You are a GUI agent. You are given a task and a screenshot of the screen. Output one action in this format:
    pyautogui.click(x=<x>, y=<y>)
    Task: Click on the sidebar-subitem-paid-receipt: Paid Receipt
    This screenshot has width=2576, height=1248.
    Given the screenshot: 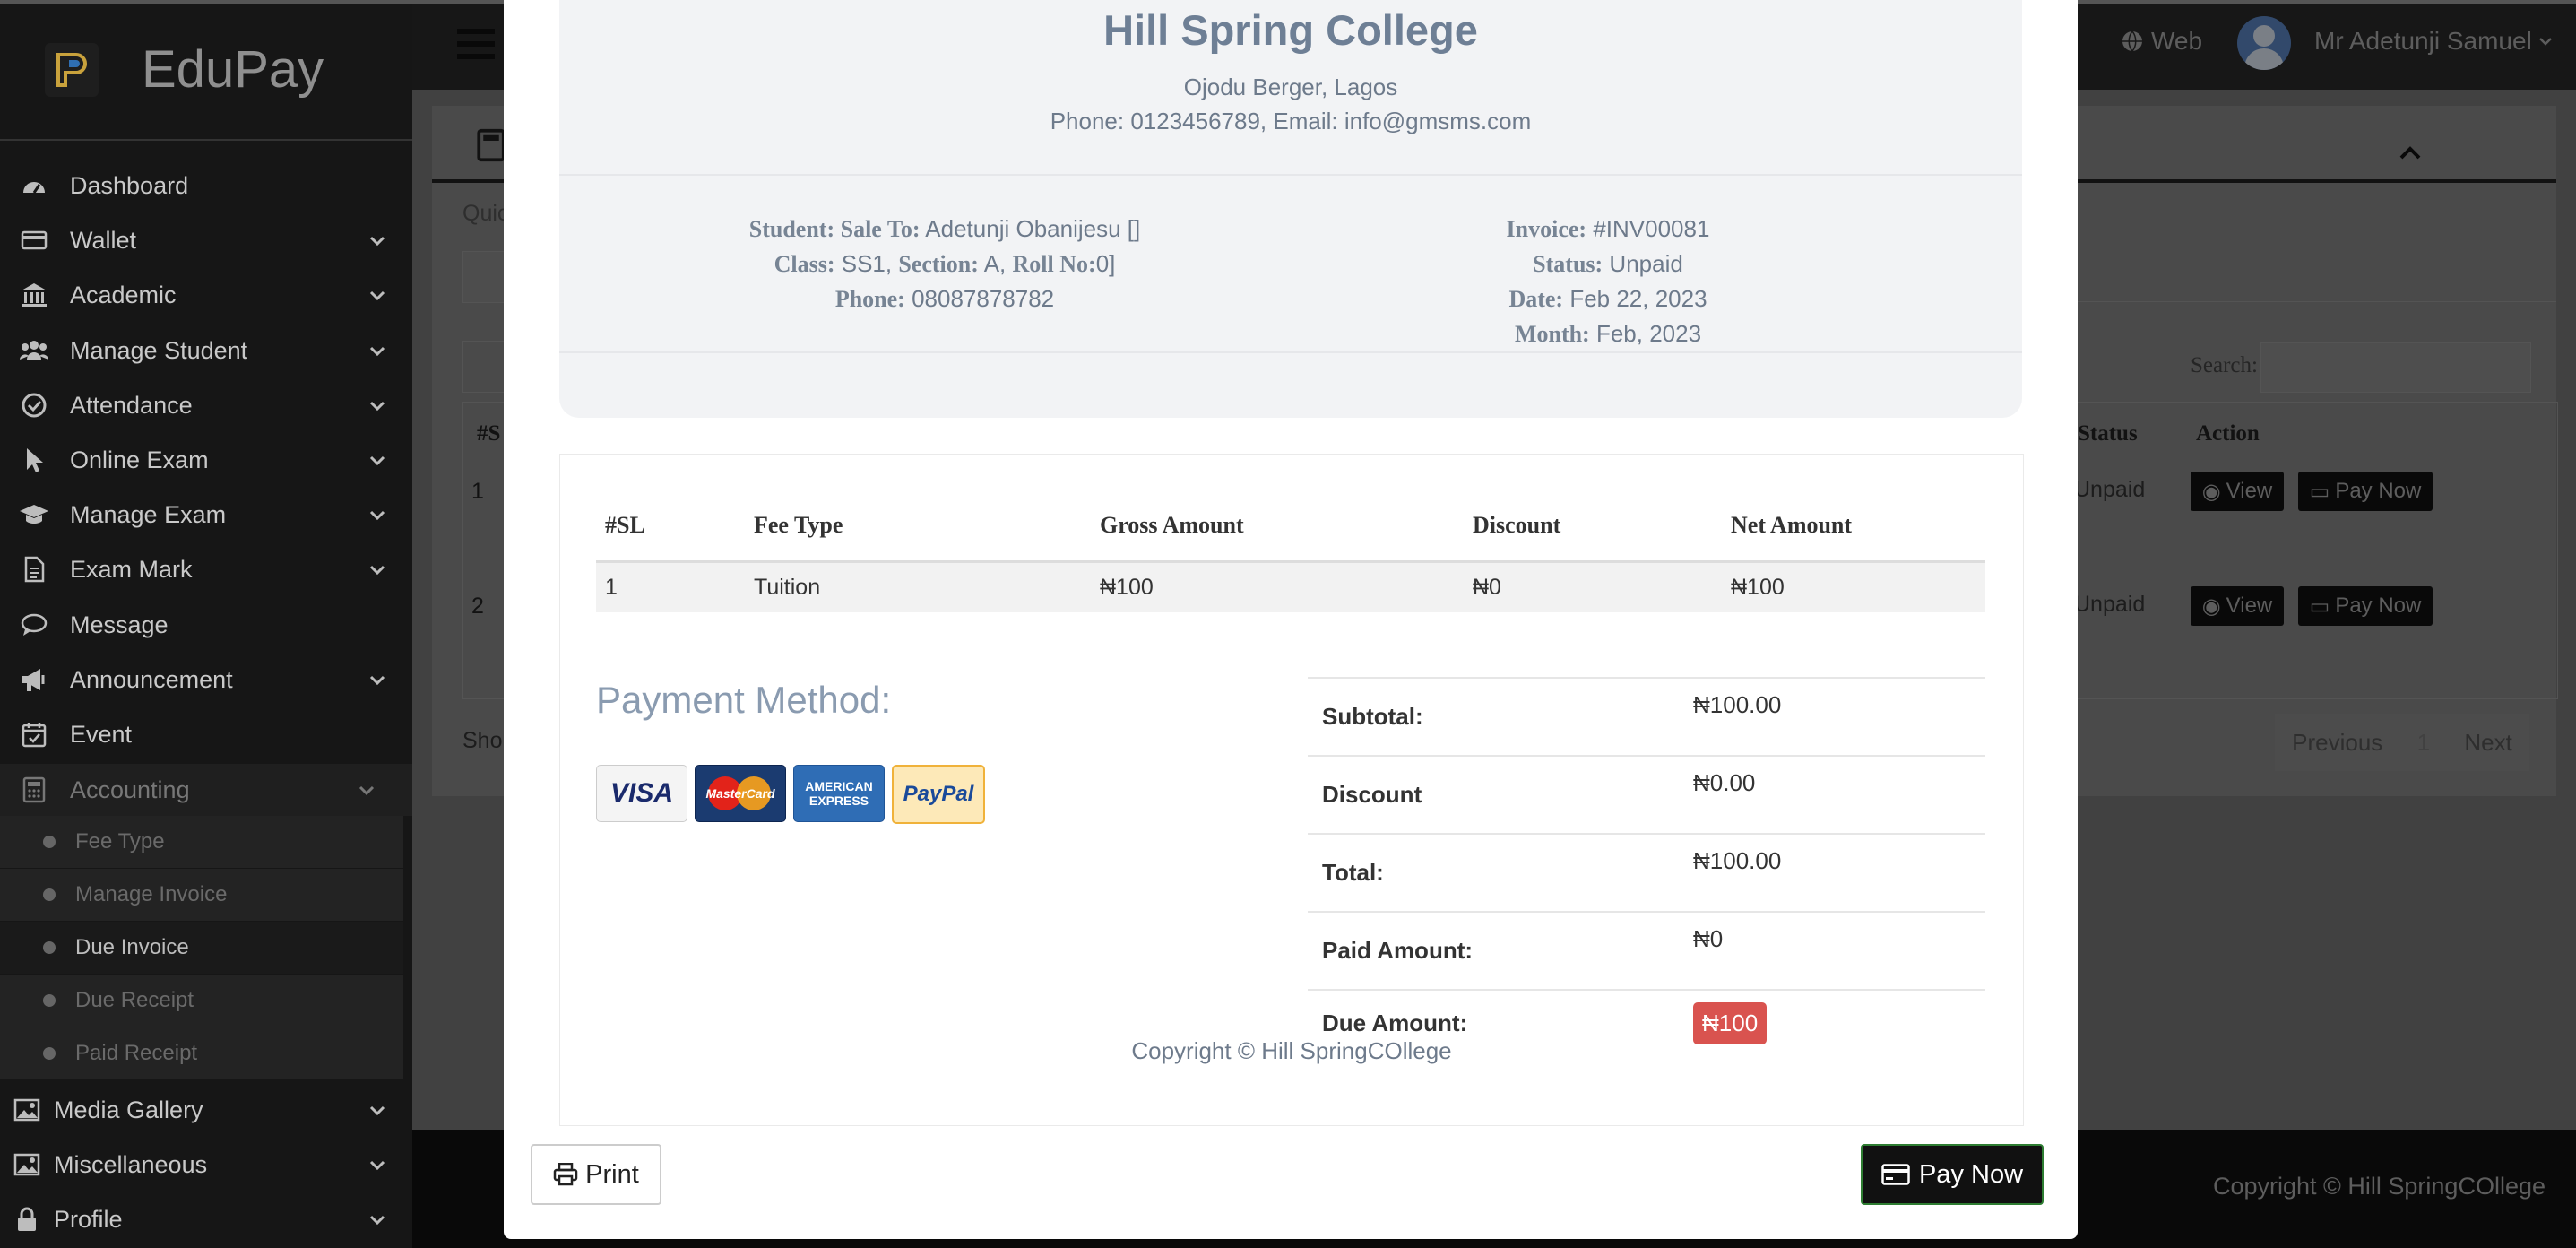 What is the action you would take?
    pyautogui.click(x=201, y=1053)
    